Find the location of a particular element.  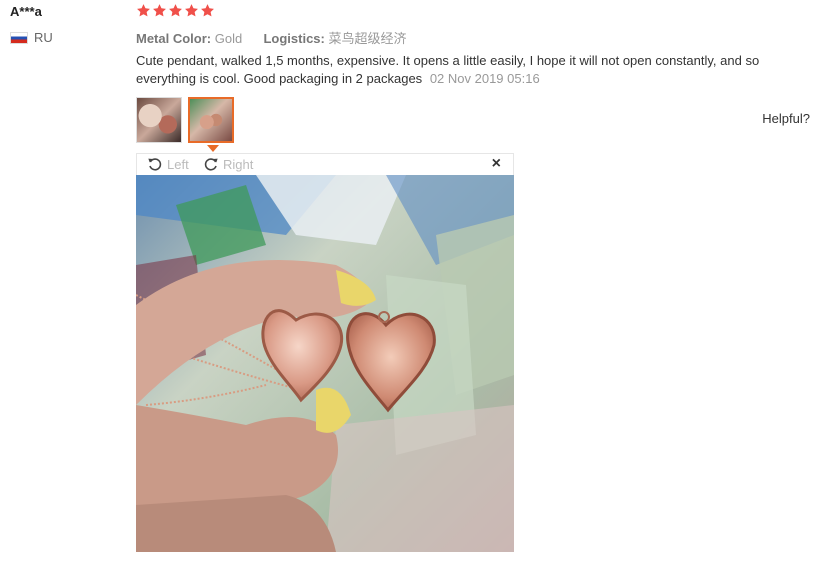

country-code: RU is located at coordinates (43, 37).